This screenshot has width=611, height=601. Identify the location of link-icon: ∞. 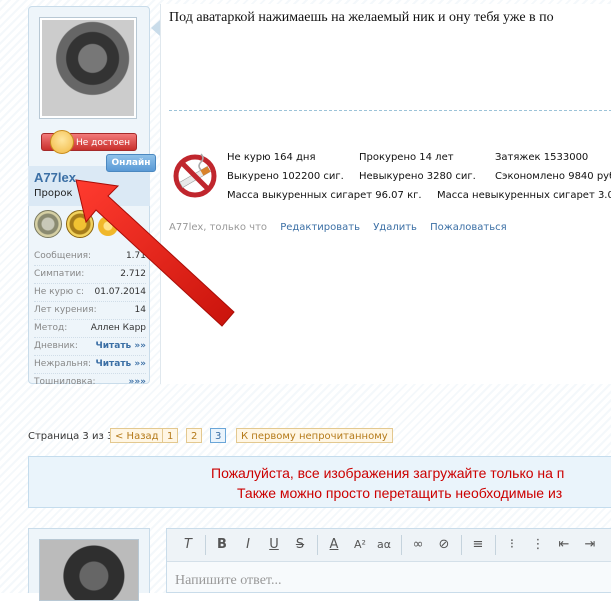
(418, 545).